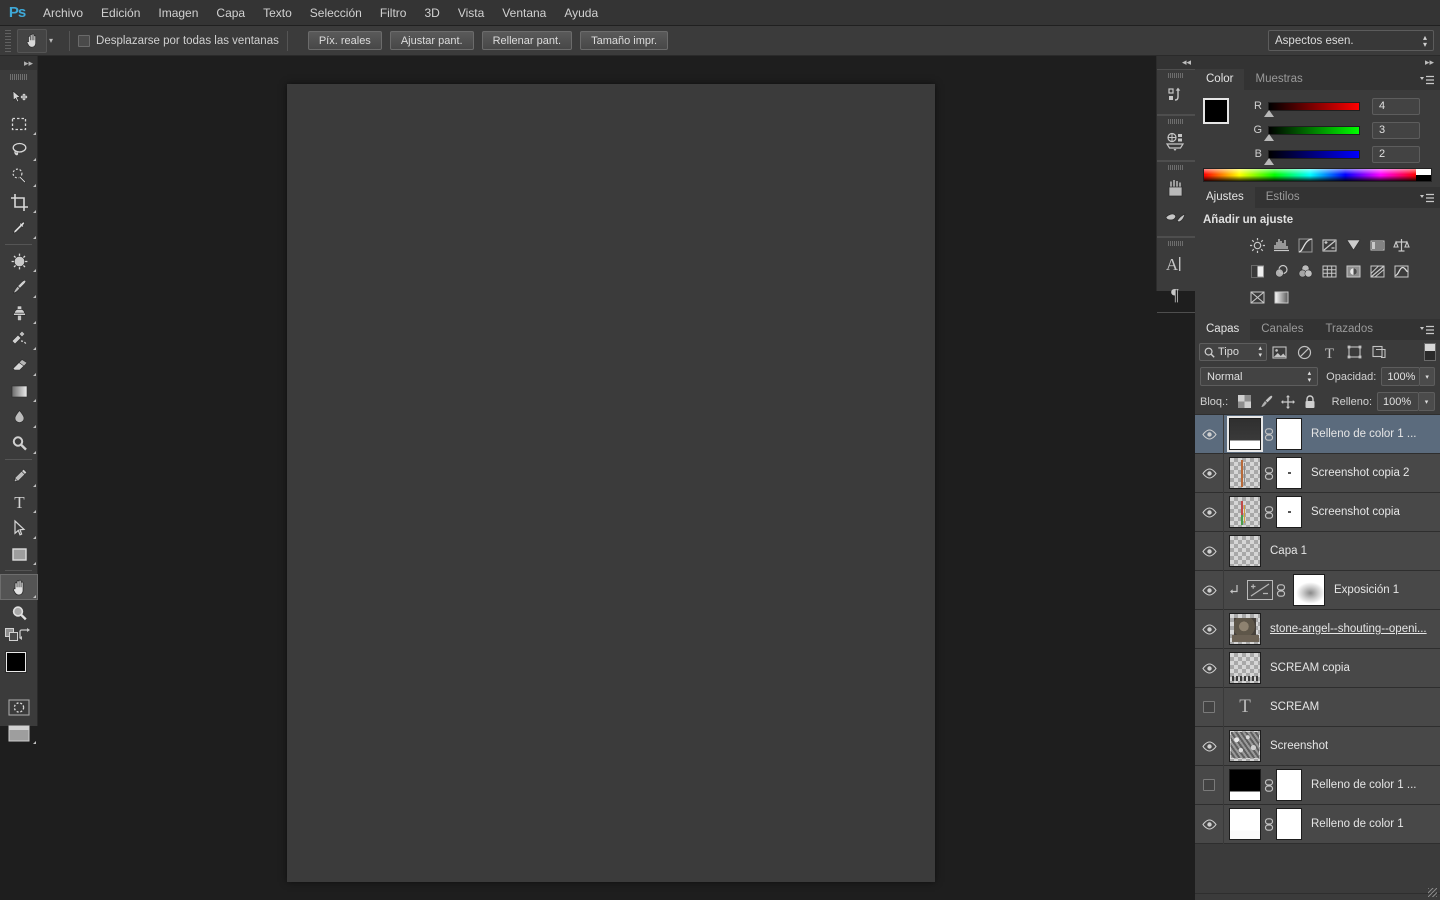  What do you see at coordinates (1427, 376) in the screenshot?
I see `opacity-chevron-down-icon: ▾` at bounding box center [1427, 376].